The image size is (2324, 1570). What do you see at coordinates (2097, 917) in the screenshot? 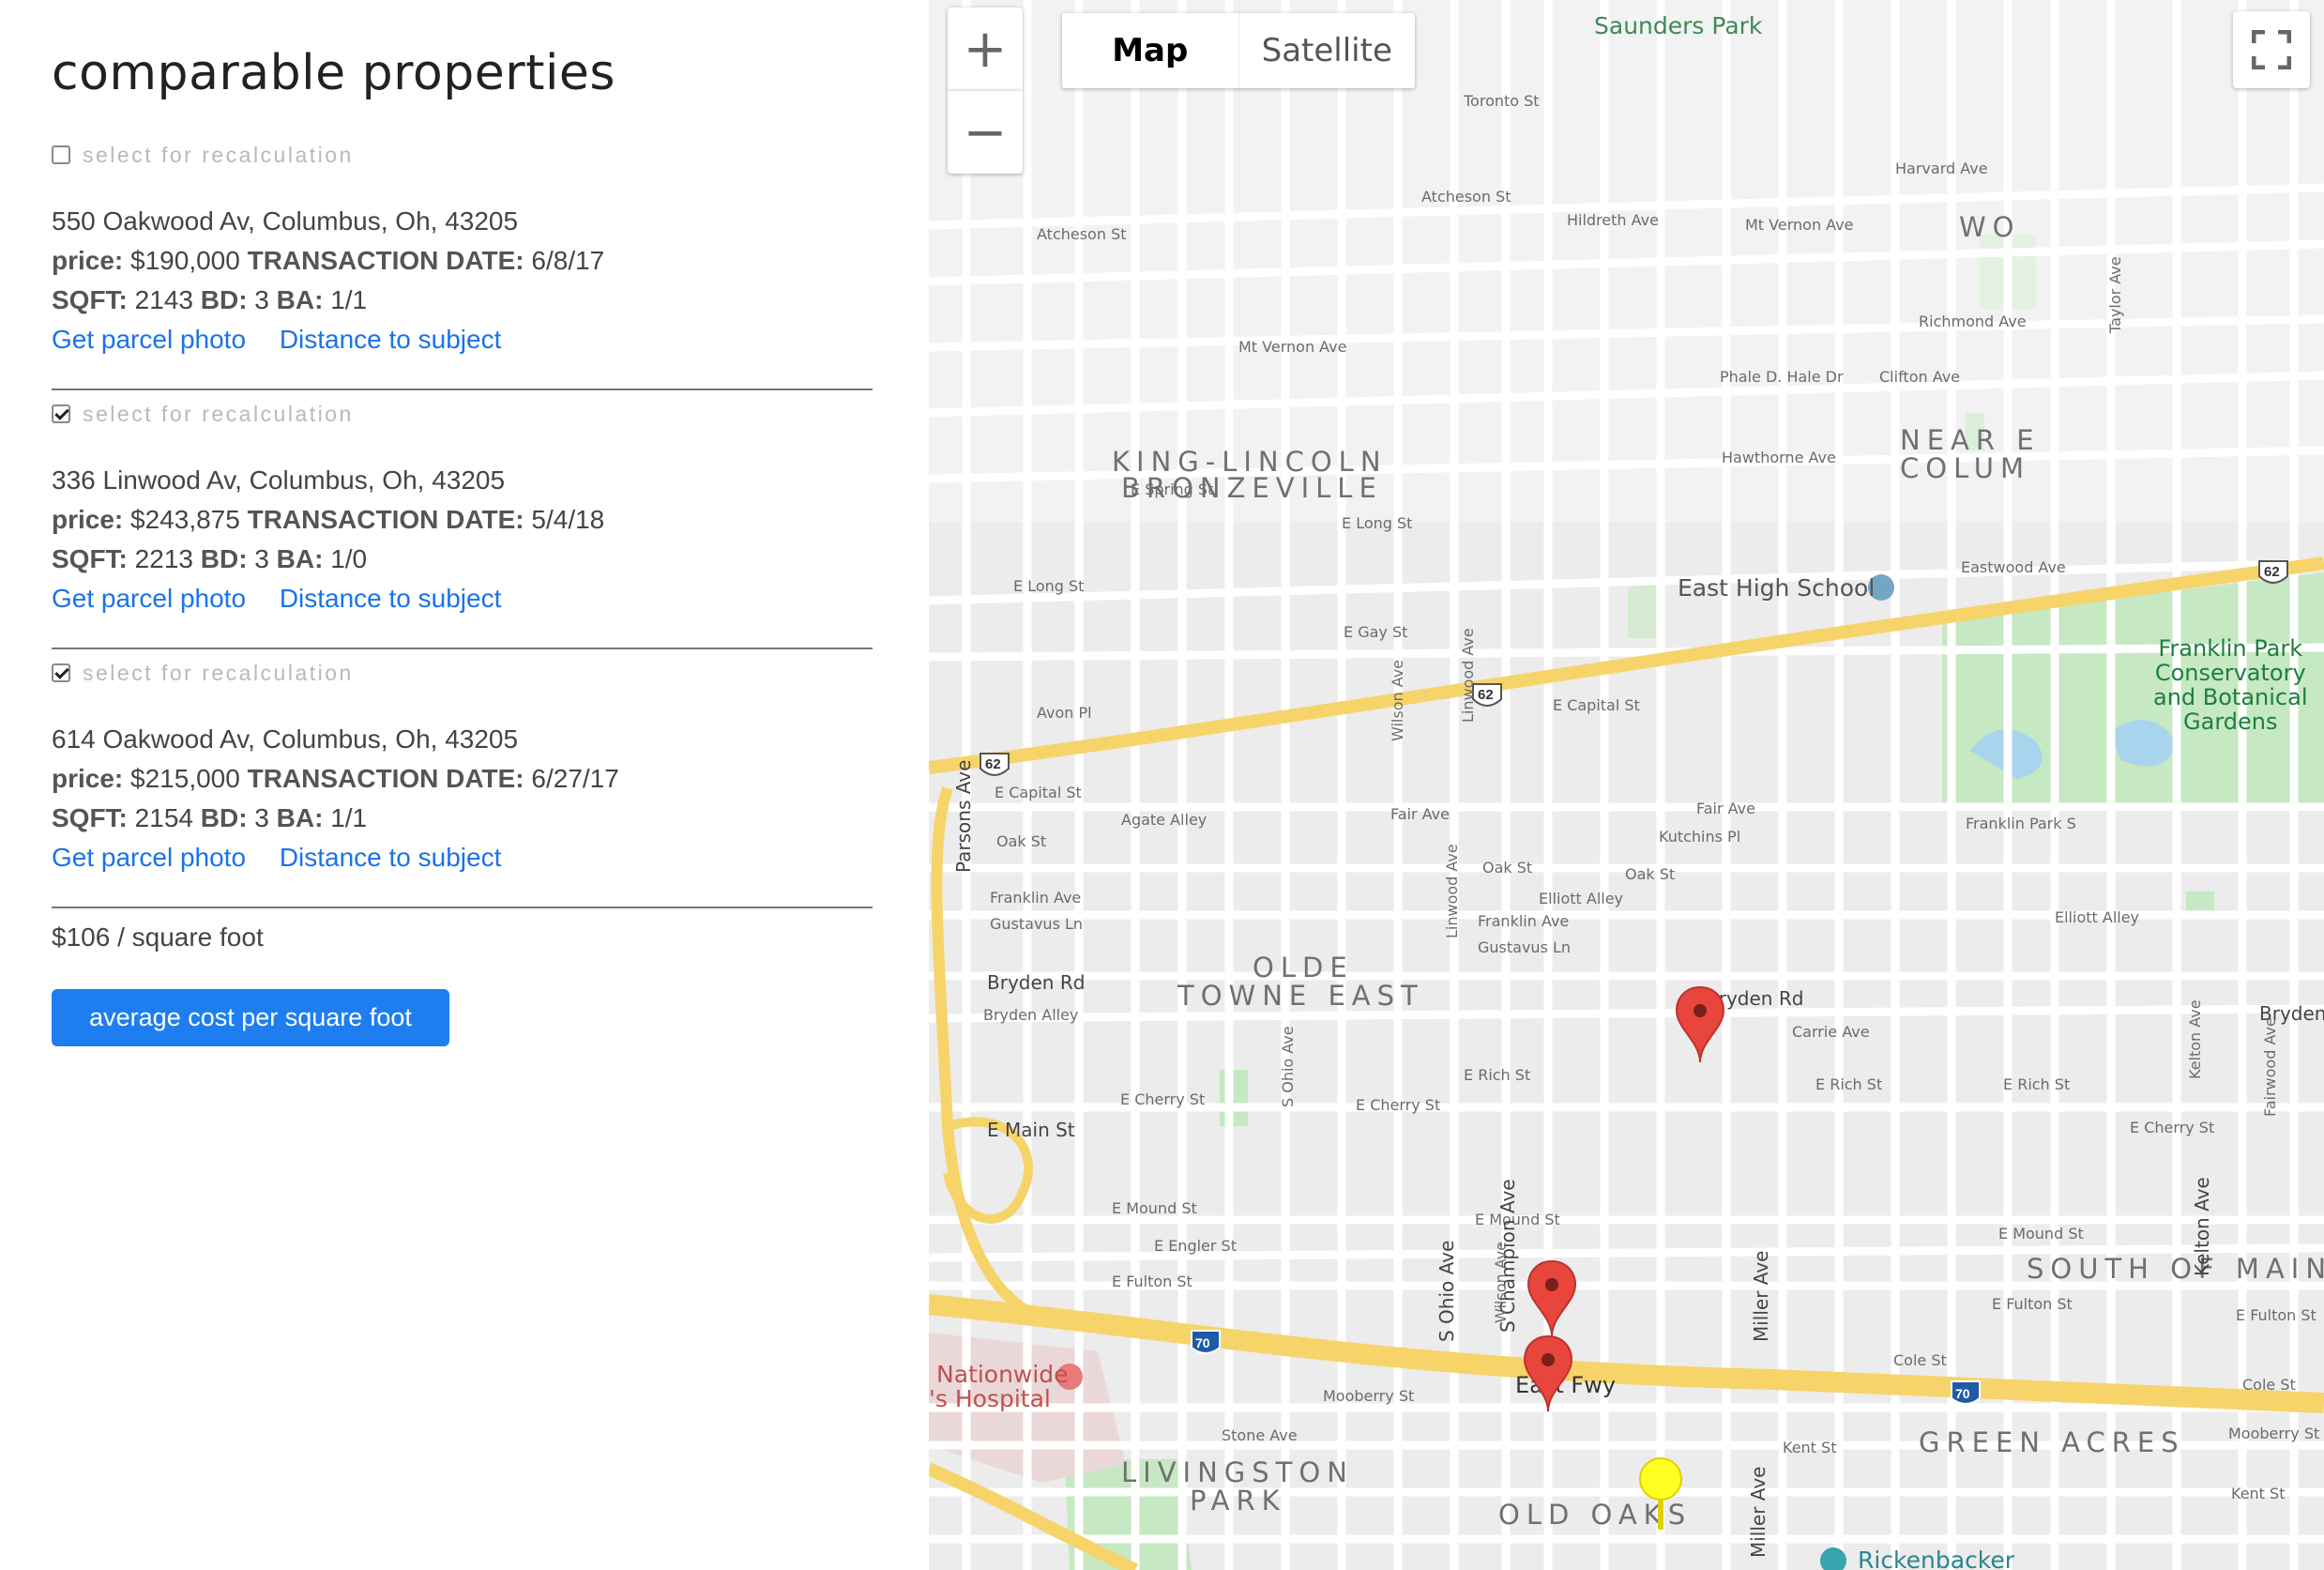
I see `street-label: Elliott Alley` at bounding box center [2097, 917].